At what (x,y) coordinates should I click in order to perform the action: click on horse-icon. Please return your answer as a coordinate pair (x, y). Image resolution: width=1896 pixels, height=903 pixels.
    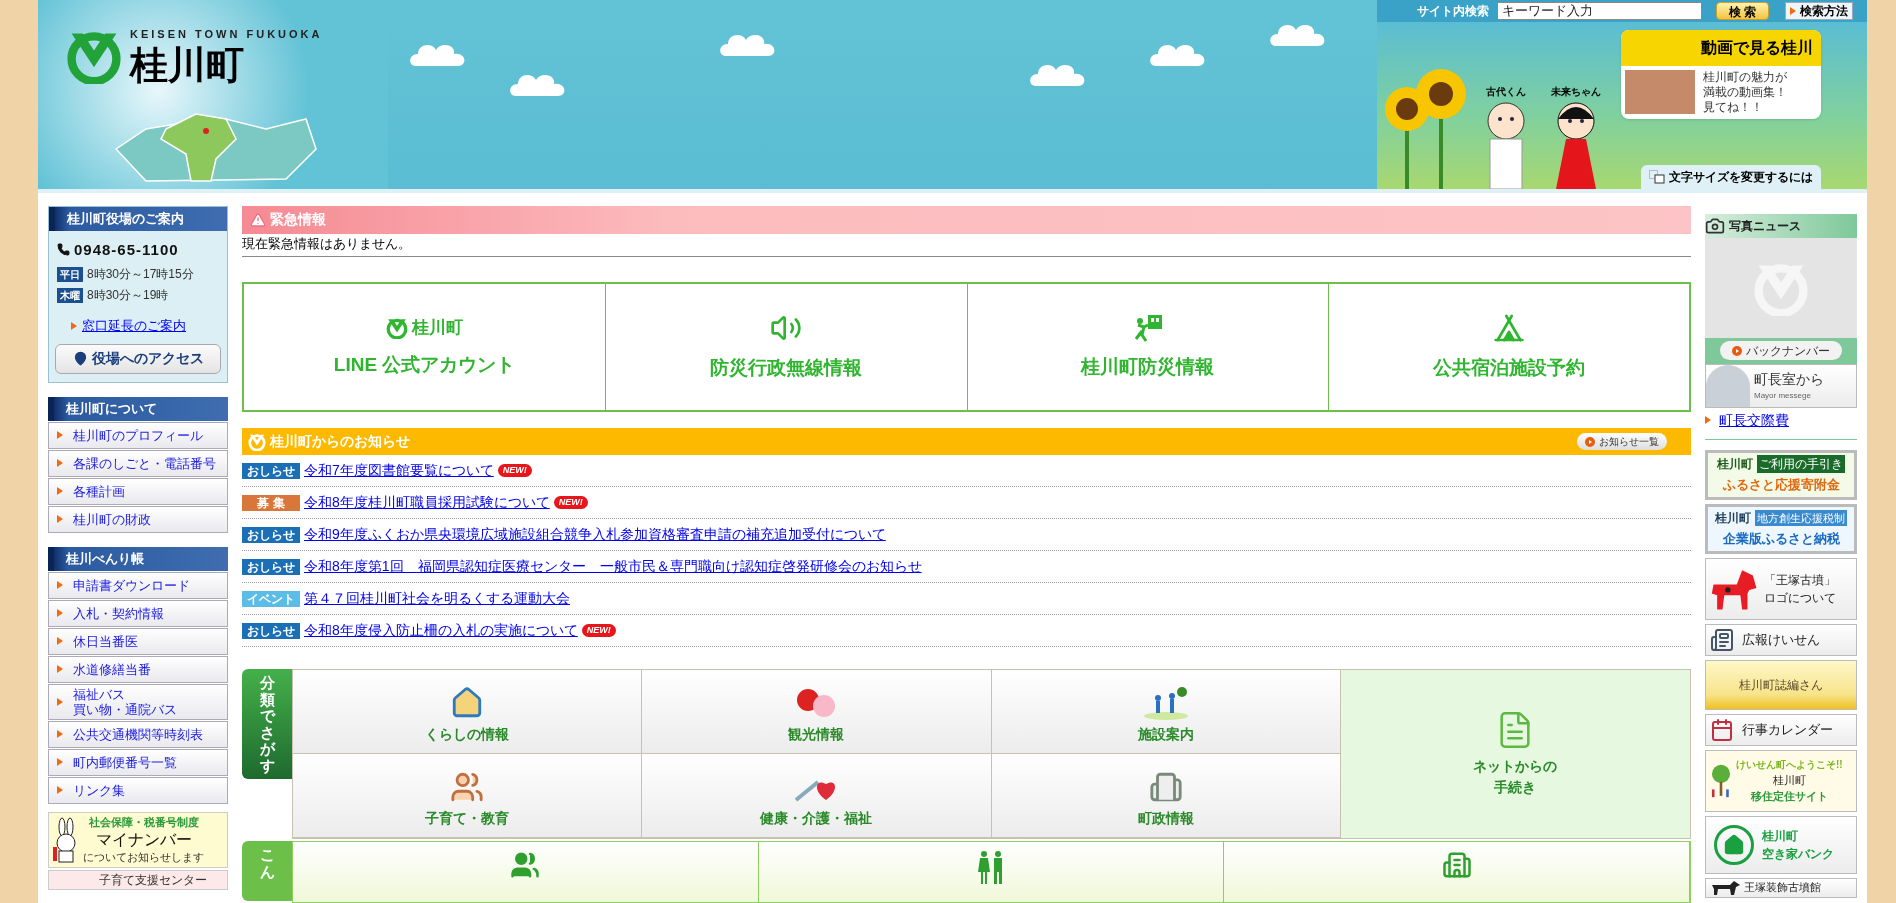
    Looking at the image, I should click on (1725, 887).